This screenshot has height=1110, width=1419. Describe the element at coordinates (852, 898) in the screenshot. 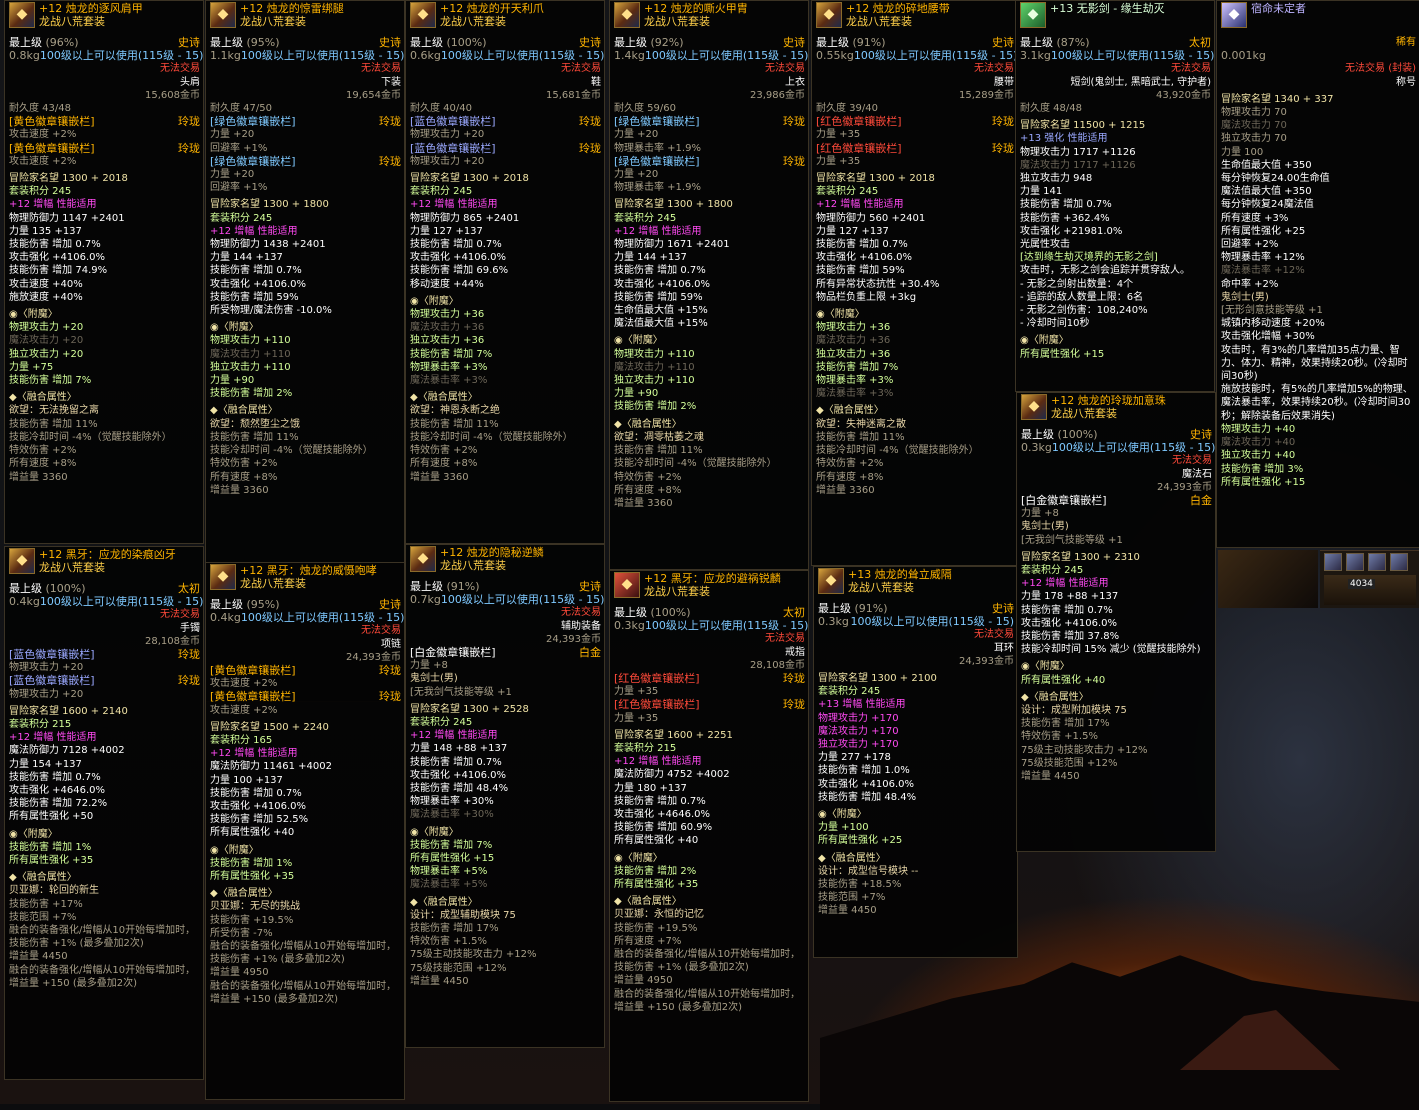

I see `stat-line: 技能范围 +7%` at that location.